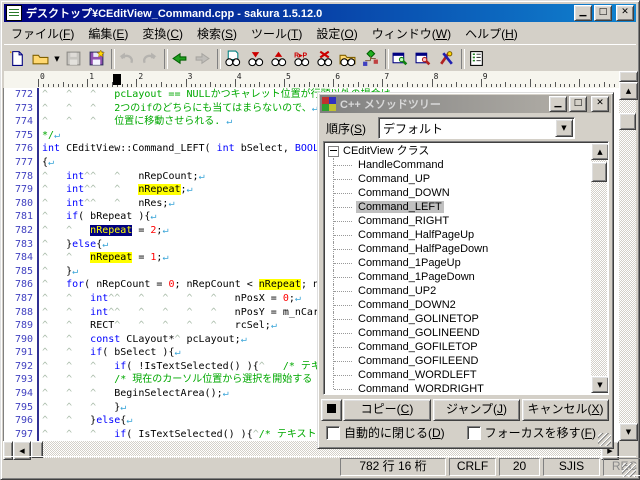 This screenshot has width=640, height=480. What do you see at coordinates (603, 13) in the screenshot?
I see `maximize-button: □` at bounding box center [603, 13].